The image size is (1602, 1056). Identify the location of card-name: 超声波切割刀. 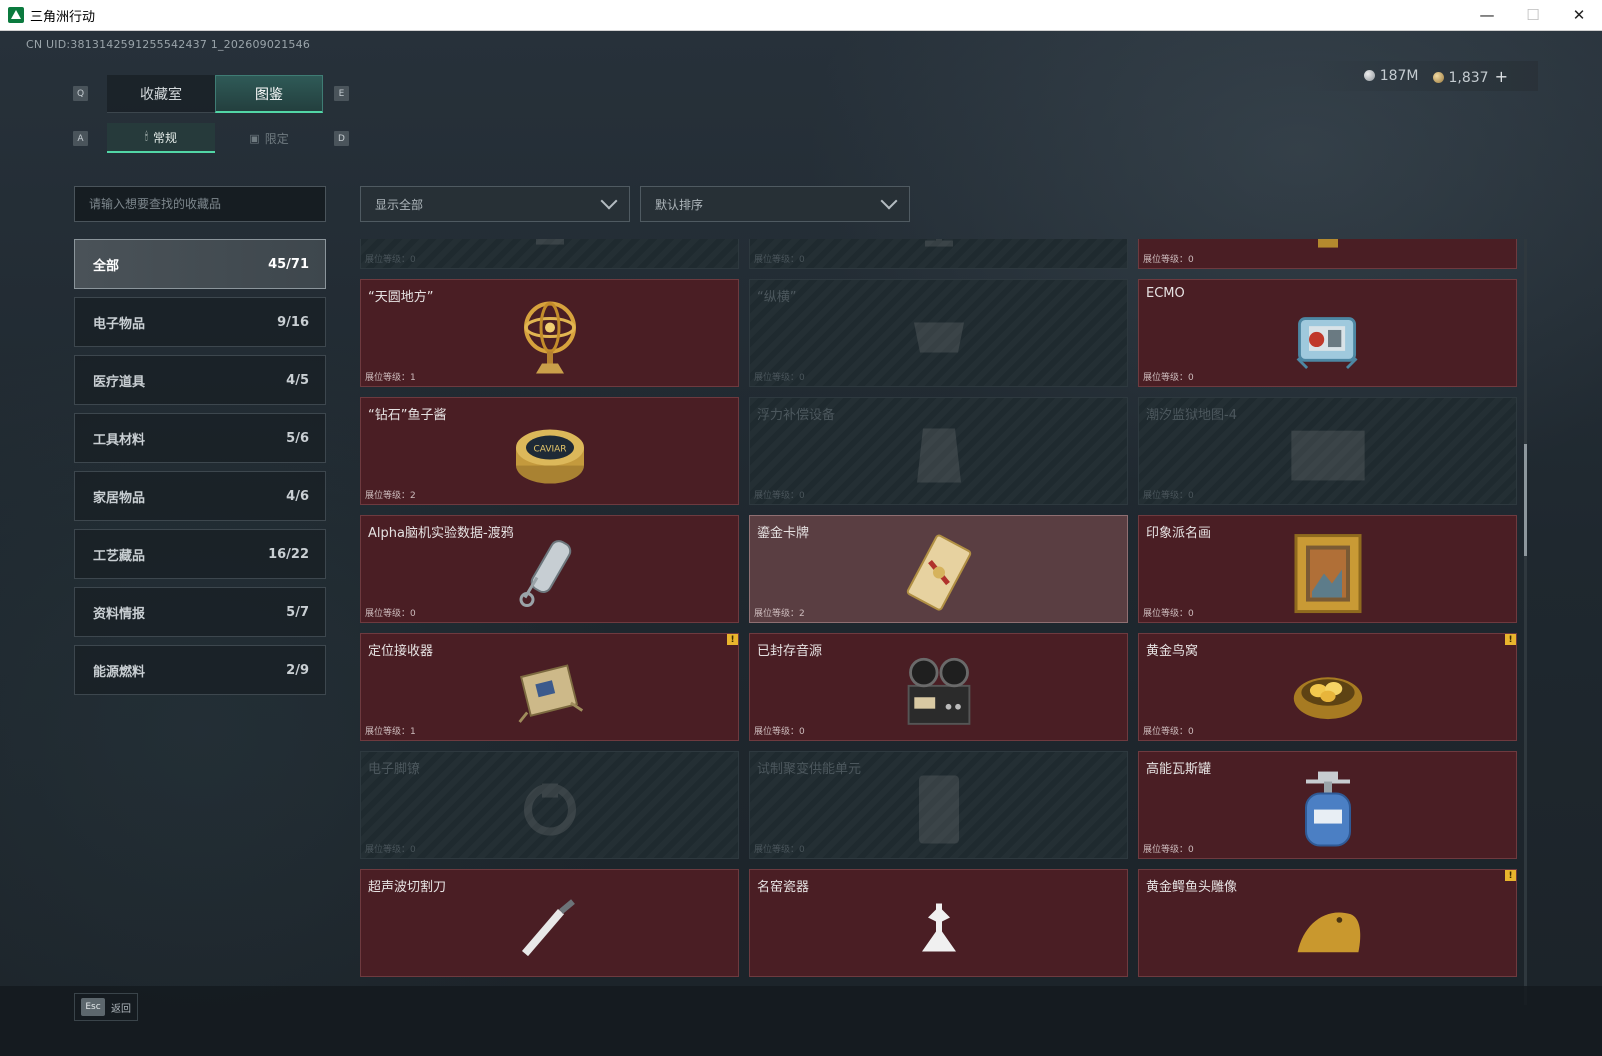
(407, 887).